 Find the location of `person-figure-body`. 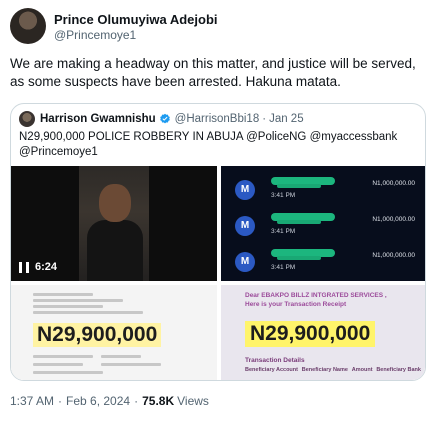

person-figure-body is located at coordinates (115, 250).